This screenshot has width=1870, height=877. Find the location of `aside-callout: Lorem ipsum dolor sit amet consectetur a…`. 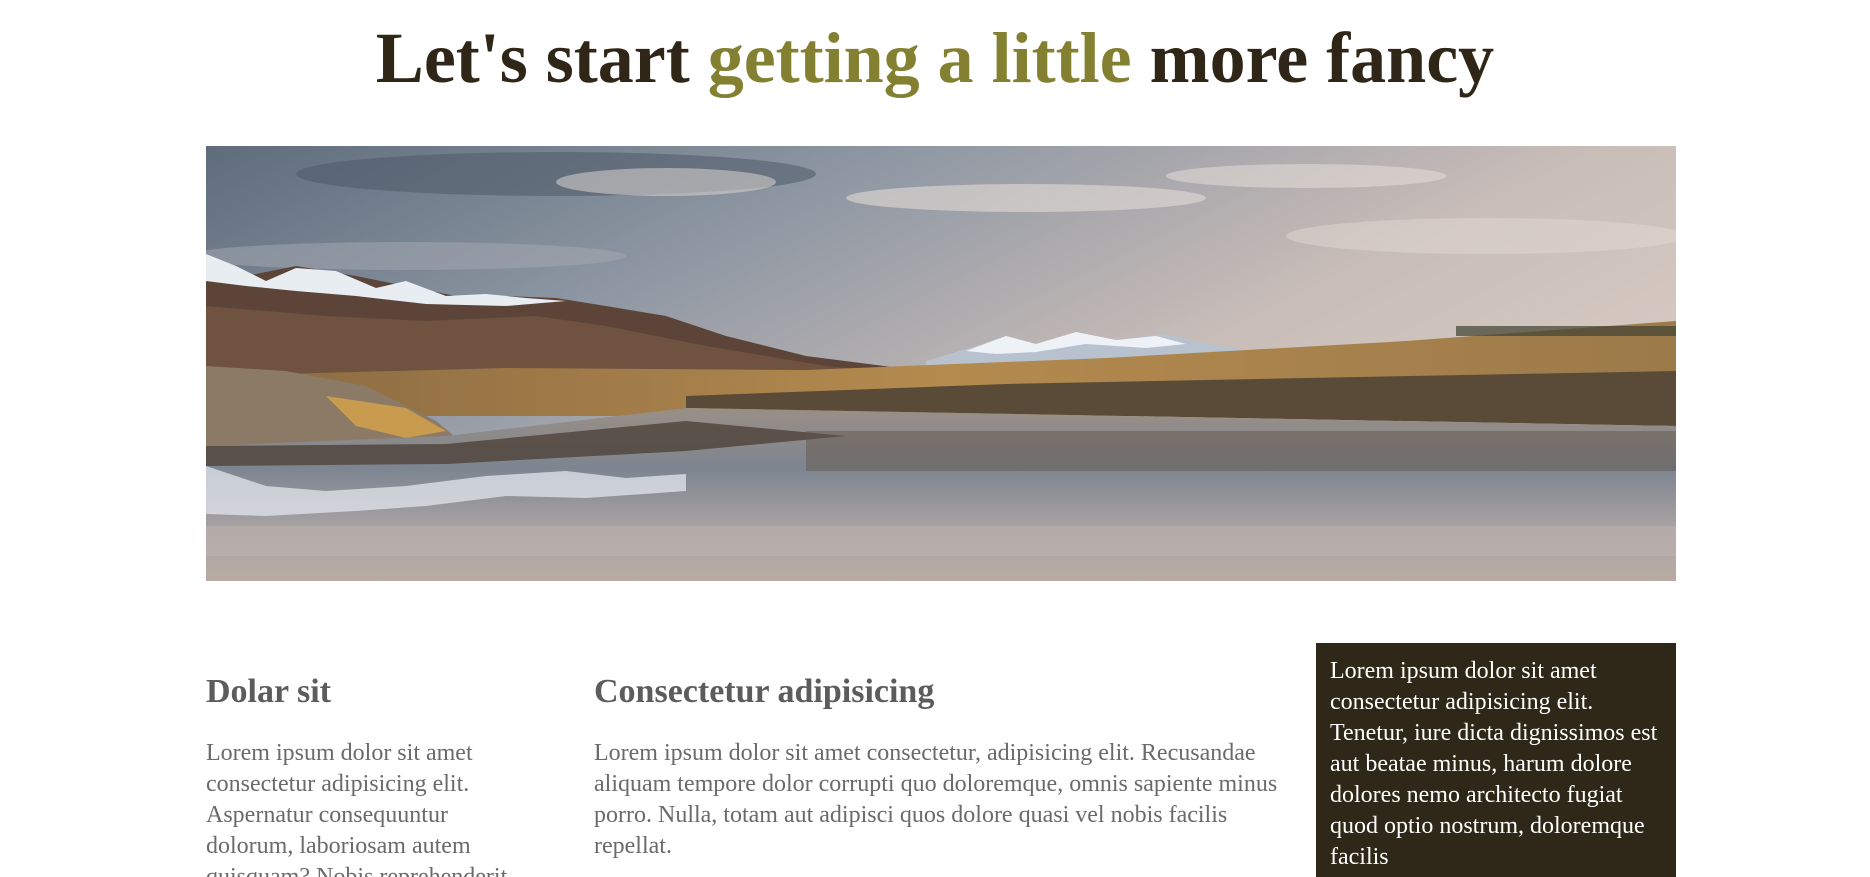

aside-callout: Lorem ipsum dolor sit amet consectetur a… is located at coordinates (1496, 760).